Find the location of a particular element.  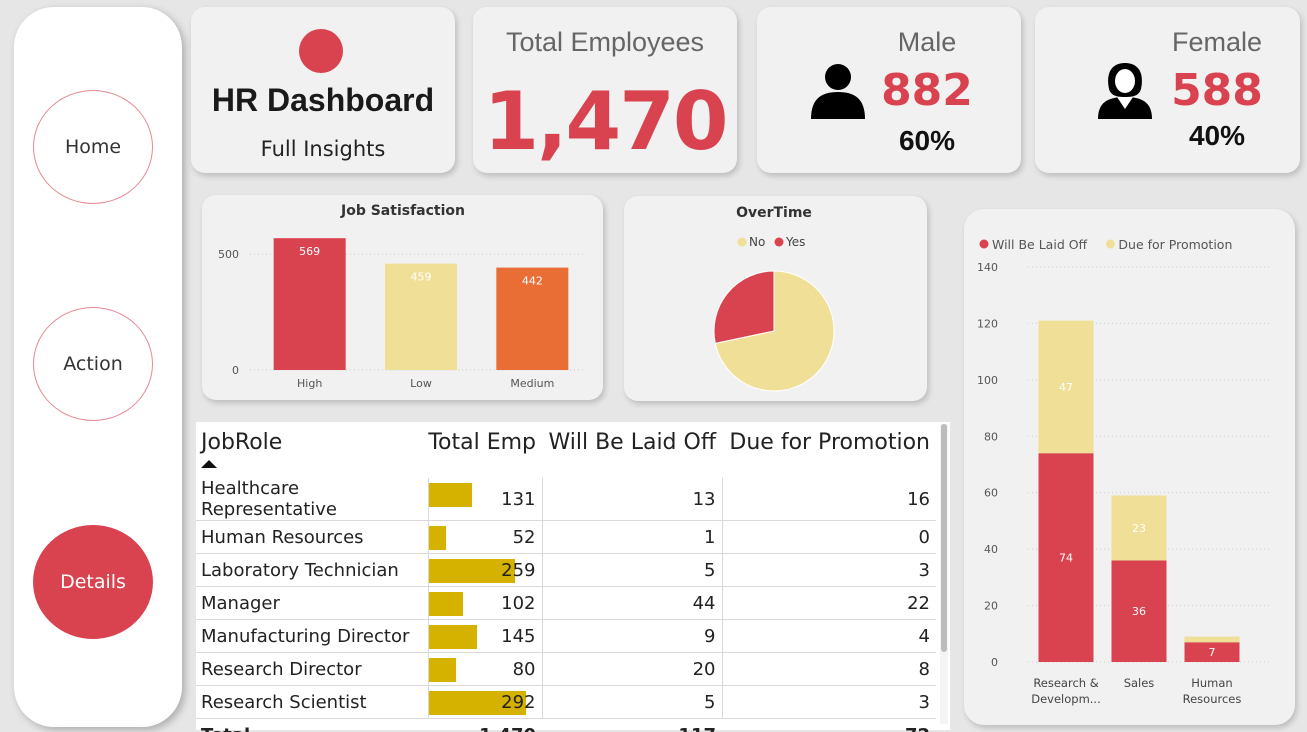

table-scrollbar-thumb is located at coordinates (944, 538).